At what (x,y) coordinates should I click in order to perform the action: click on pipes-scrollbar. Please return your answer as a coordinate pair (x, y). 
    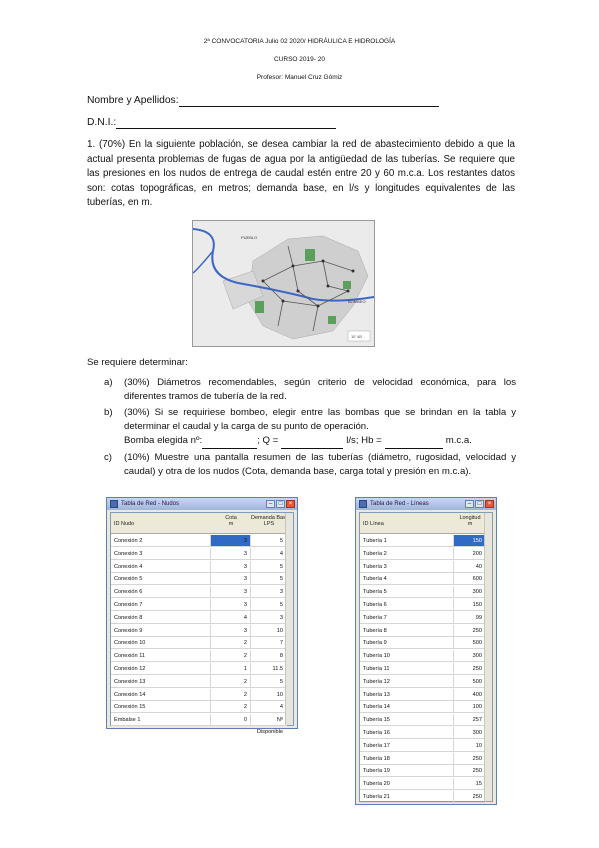
    Looking at the image, I should click on (488, 657).